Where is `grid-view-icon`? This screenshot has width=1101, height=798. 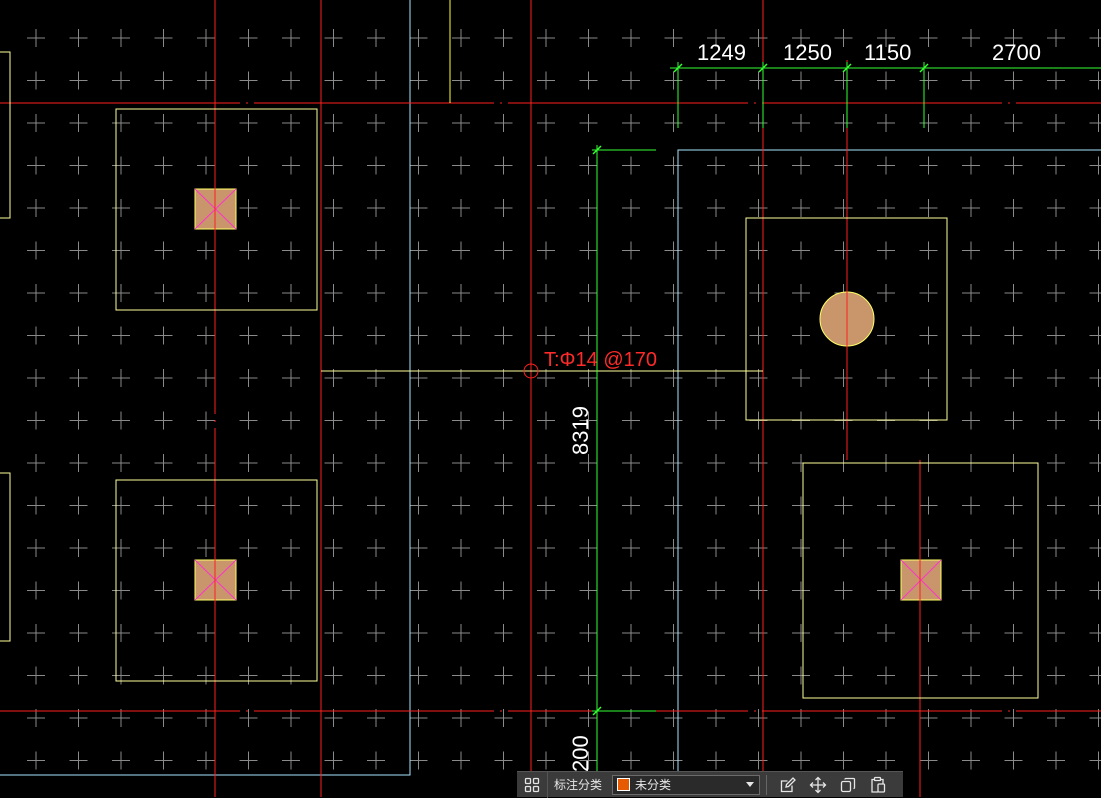
grid-view-icon is located at coordinates (532, 785).